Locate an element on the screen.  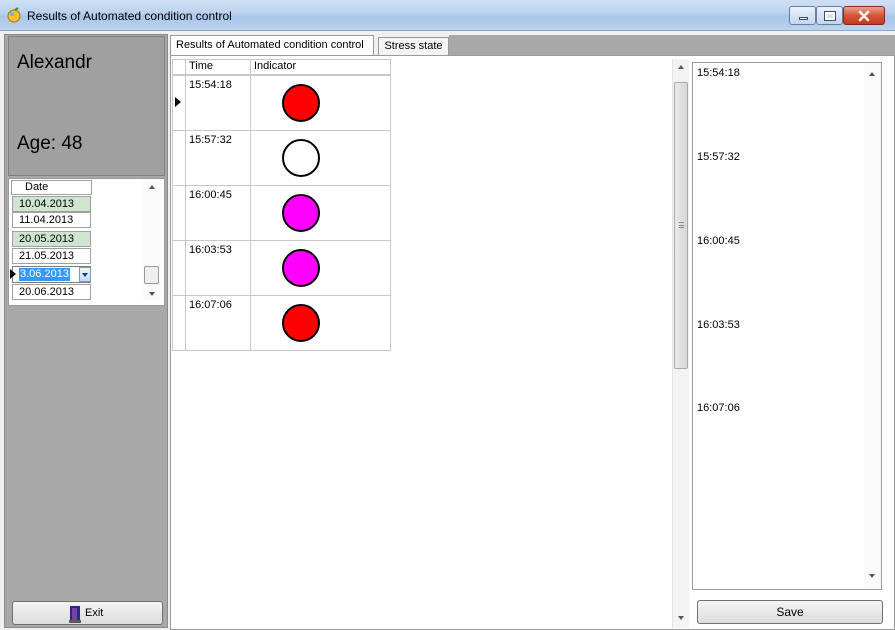
tab-stress-state: Stress state is located at coordinates (413, 46).